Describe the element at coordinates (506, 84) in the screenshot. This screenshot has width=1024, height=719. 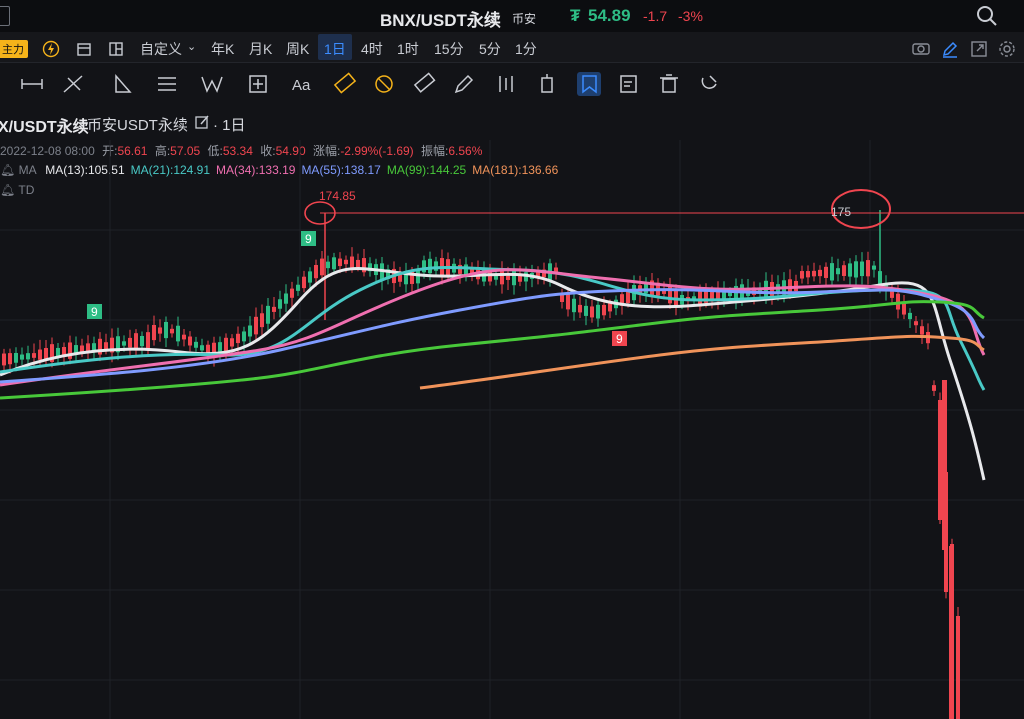
I see `bars-icon` at that location.